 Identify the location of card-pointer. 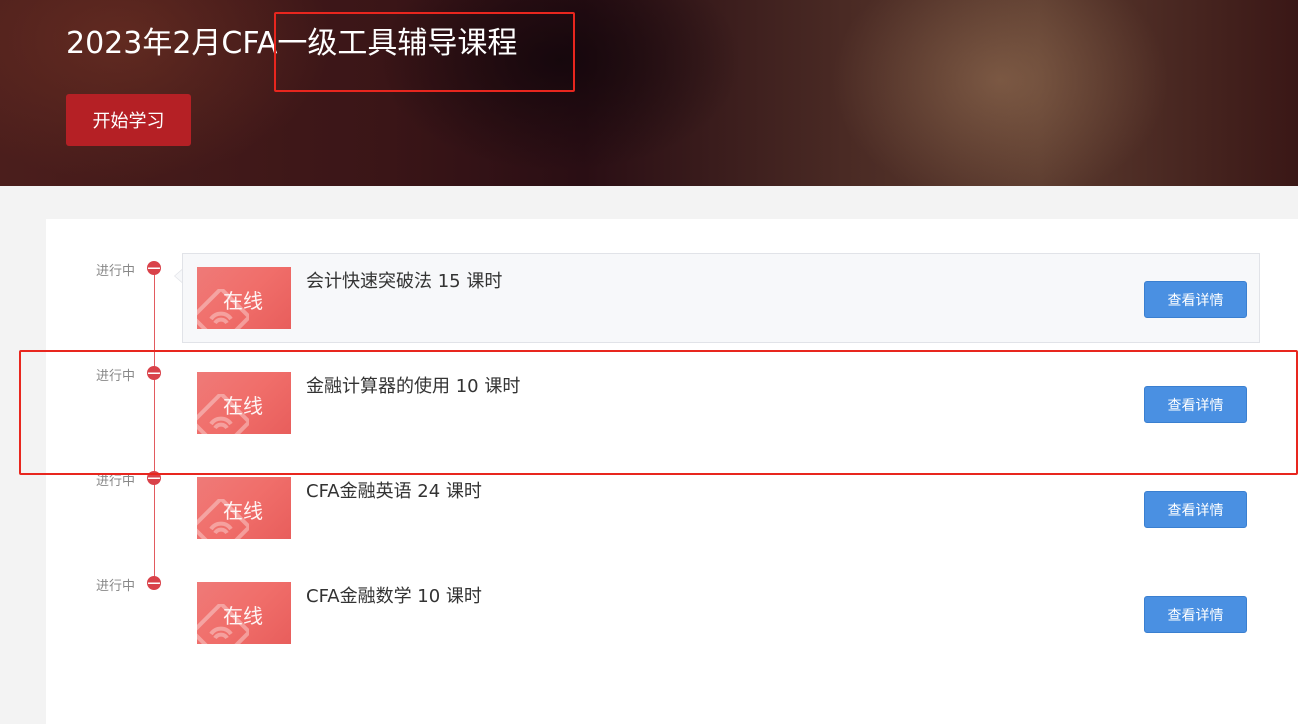
(178, 276).